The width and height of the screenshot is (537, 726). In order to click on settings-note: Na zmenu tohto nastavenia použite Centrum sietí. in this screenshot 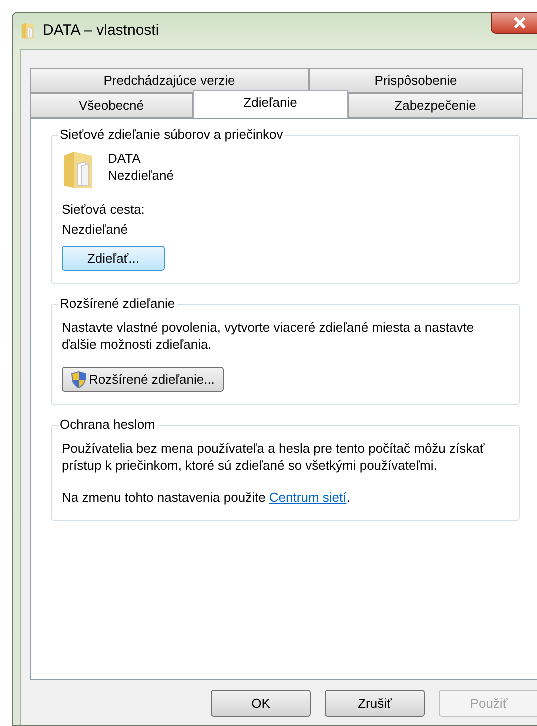, I will do `click(207, 498)`.